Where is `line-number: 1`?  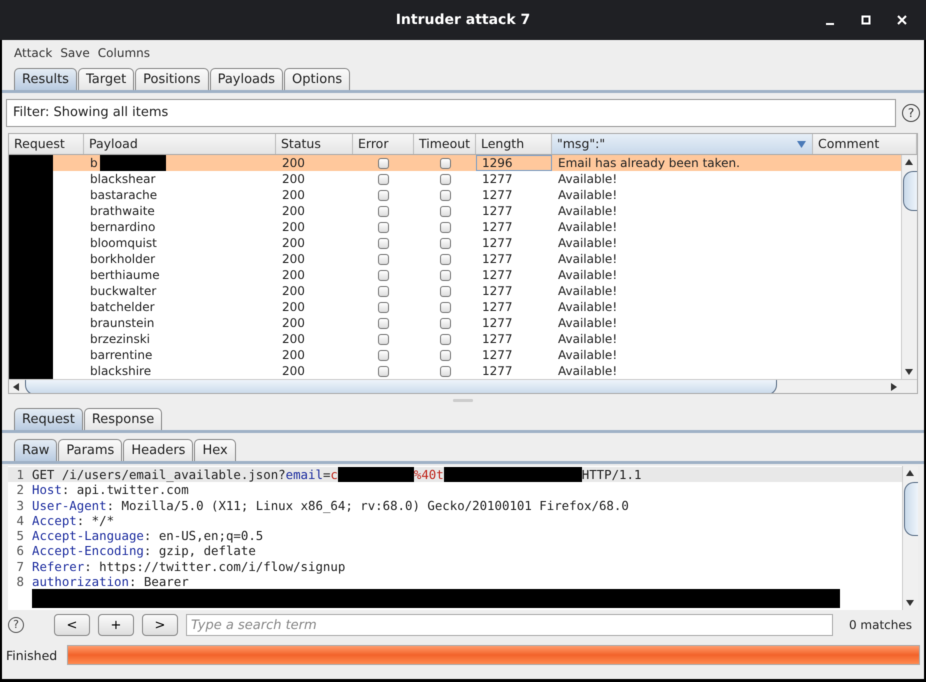 line-number: 1 is located at coordinates (20, 474).